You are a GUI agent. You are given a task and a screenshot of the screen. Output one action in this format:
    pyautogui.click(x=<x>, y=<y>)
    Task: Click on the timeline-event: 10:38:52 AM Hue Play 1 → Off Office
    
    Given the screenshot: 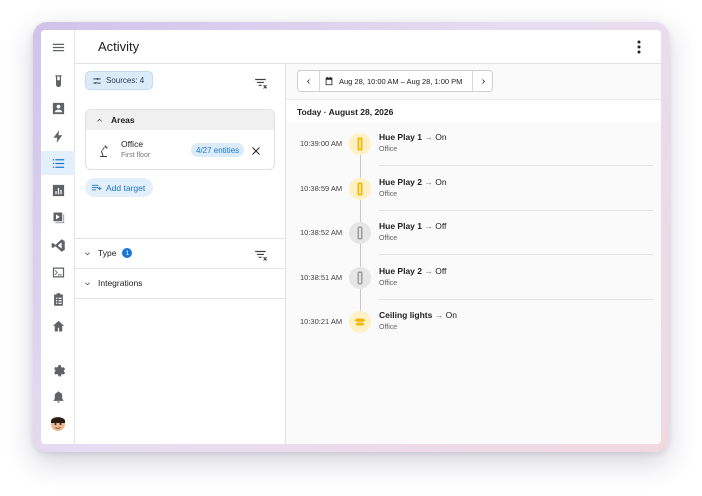 What is the action you would take?
    pyautogui.click(x=474, y=233)
    